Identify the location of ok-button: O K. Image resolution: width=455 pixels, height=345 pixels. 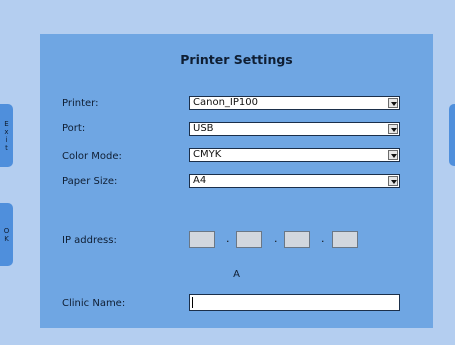
(6, 234).